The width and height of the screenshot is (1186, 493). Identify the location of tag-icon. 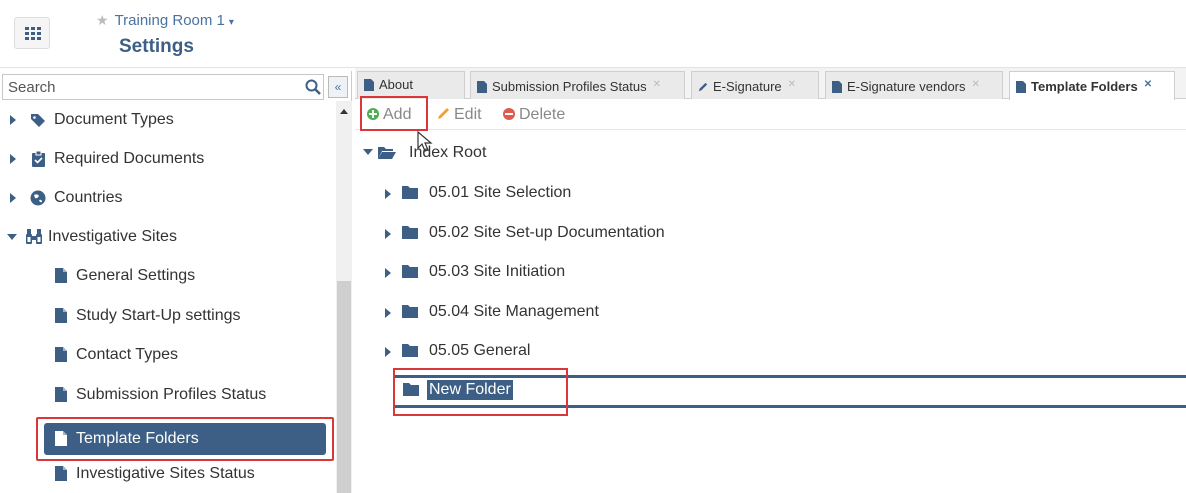
(38, 120).